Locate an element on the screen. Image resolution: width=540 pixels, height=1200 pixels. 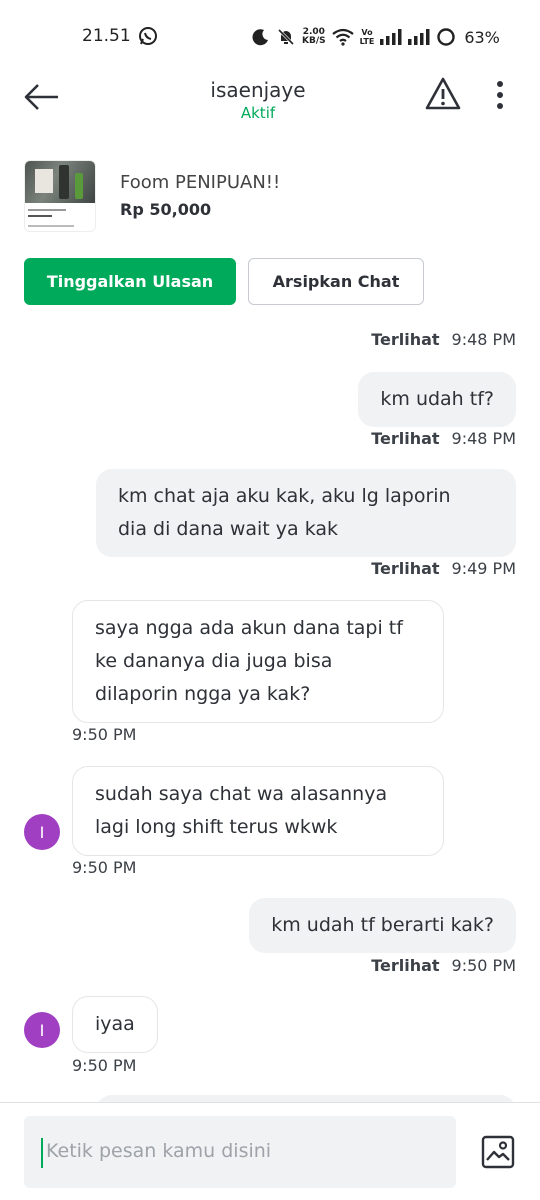
message-bubble-outgoing: km udah tf? is located at coordinates (437, 399).